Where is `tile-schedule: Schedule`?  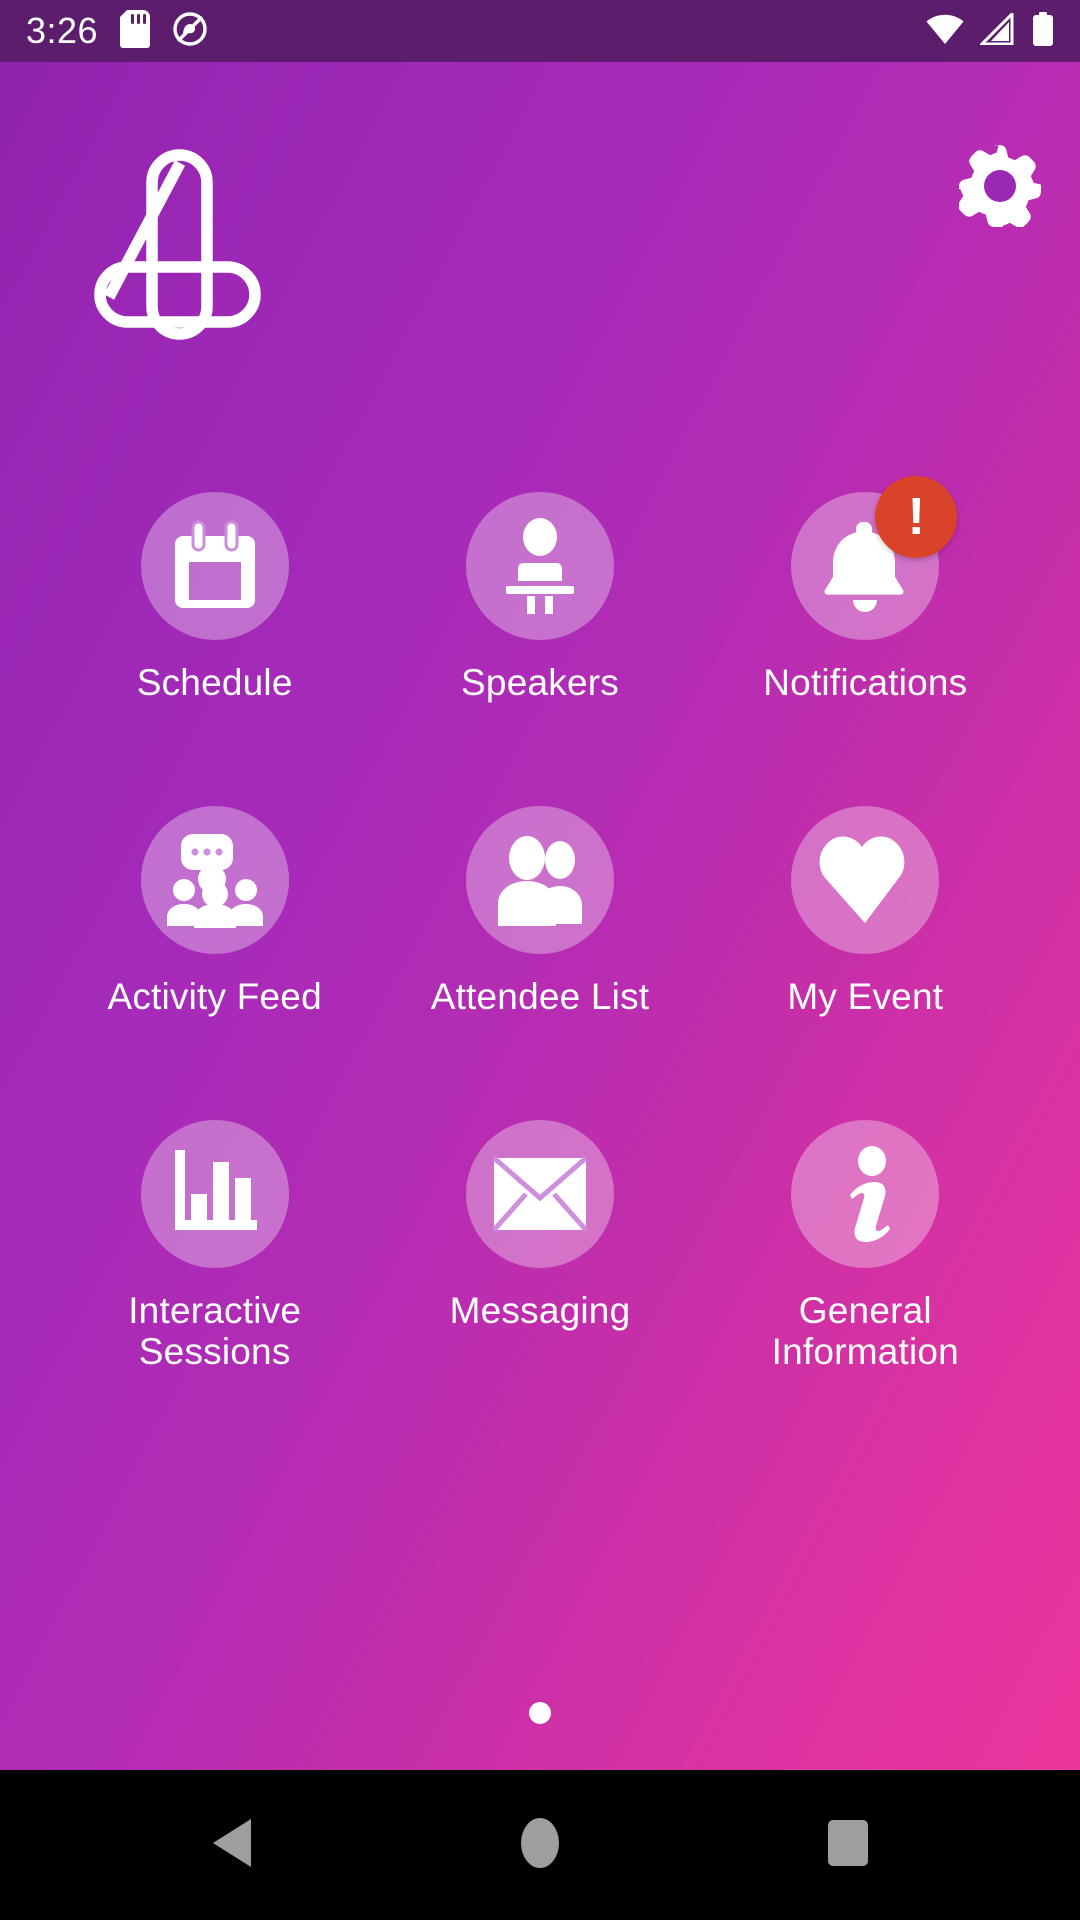 tile-schedule: Schedule is located at coordinates (214, 649).